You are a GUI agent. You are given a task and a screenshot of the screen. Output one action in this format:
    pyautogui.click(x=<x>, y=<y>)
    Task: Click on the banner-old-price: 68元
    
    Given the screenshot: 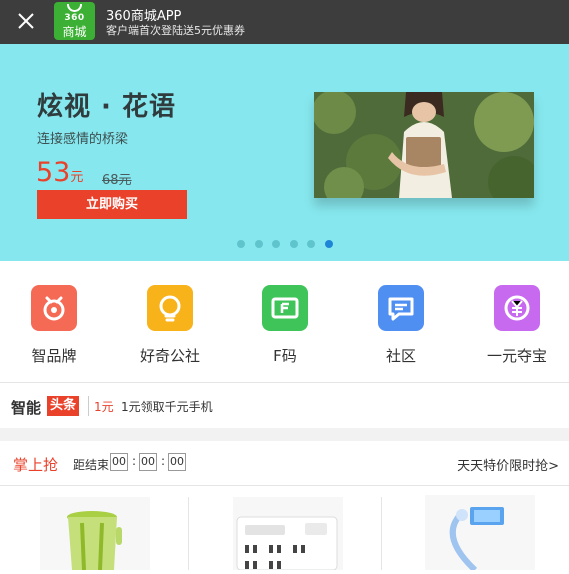 What is the action you would take?
    pyautogui.click(x=117, y=180)
    